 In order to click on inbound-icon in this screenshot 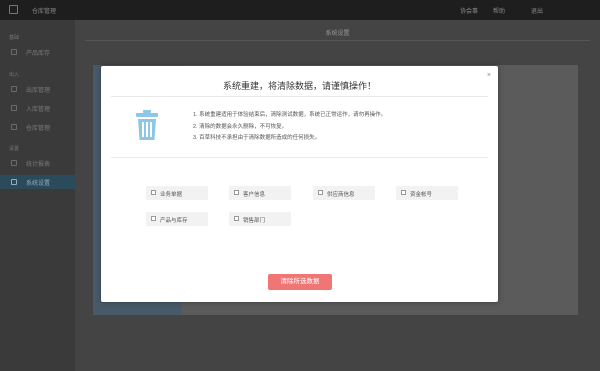, I will do `click(14, 108)`.